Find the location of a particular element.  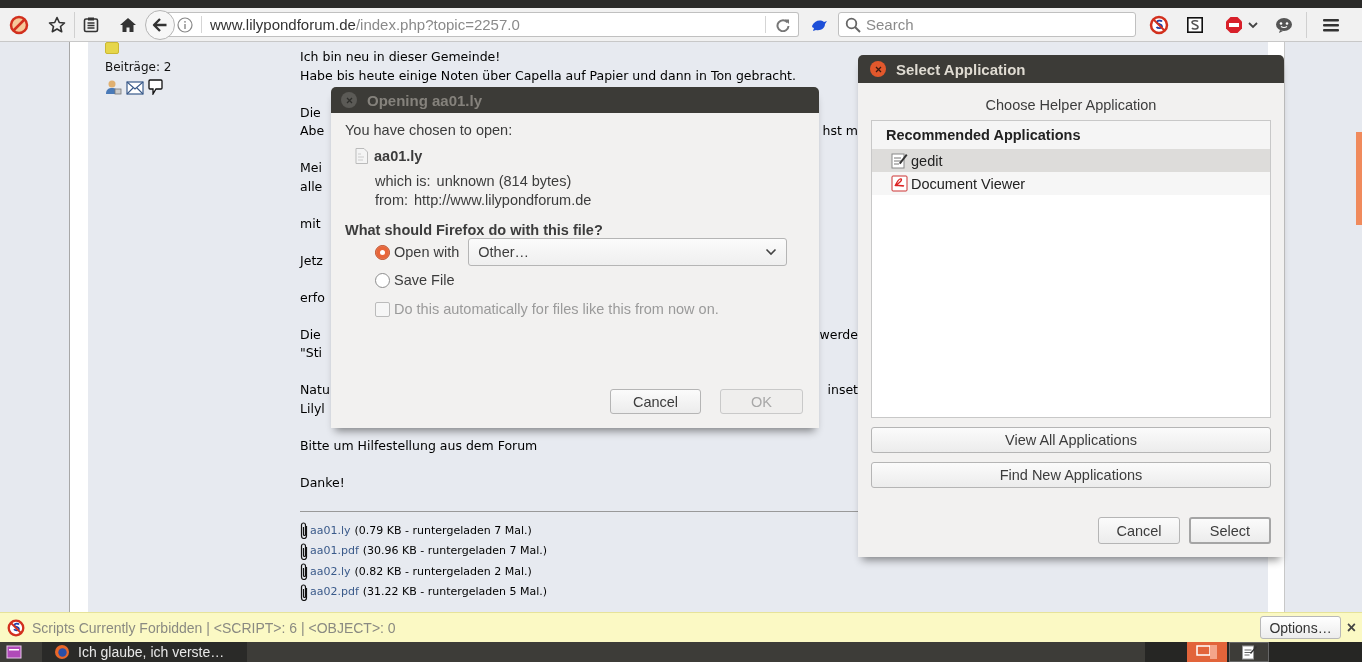

scrollbar-thumb is located at coordinates (1359, 178).